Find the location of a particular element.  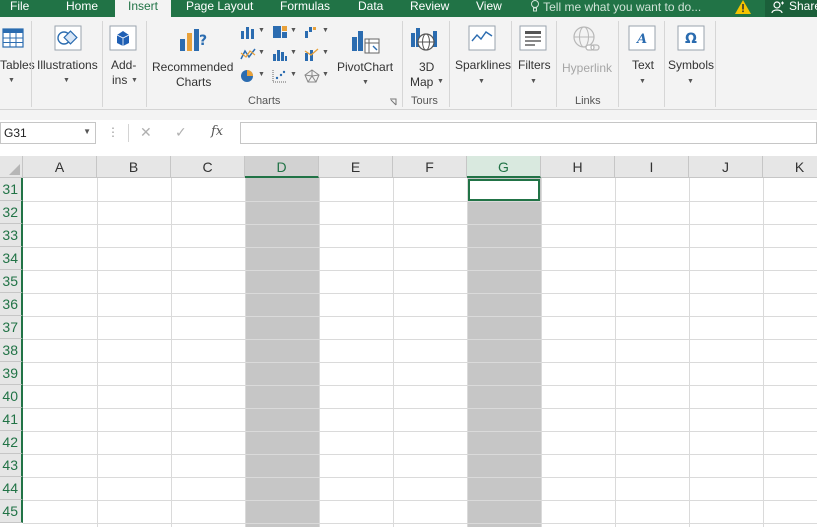

cancel-icon: ✕ is located at coordinates (146, 132).